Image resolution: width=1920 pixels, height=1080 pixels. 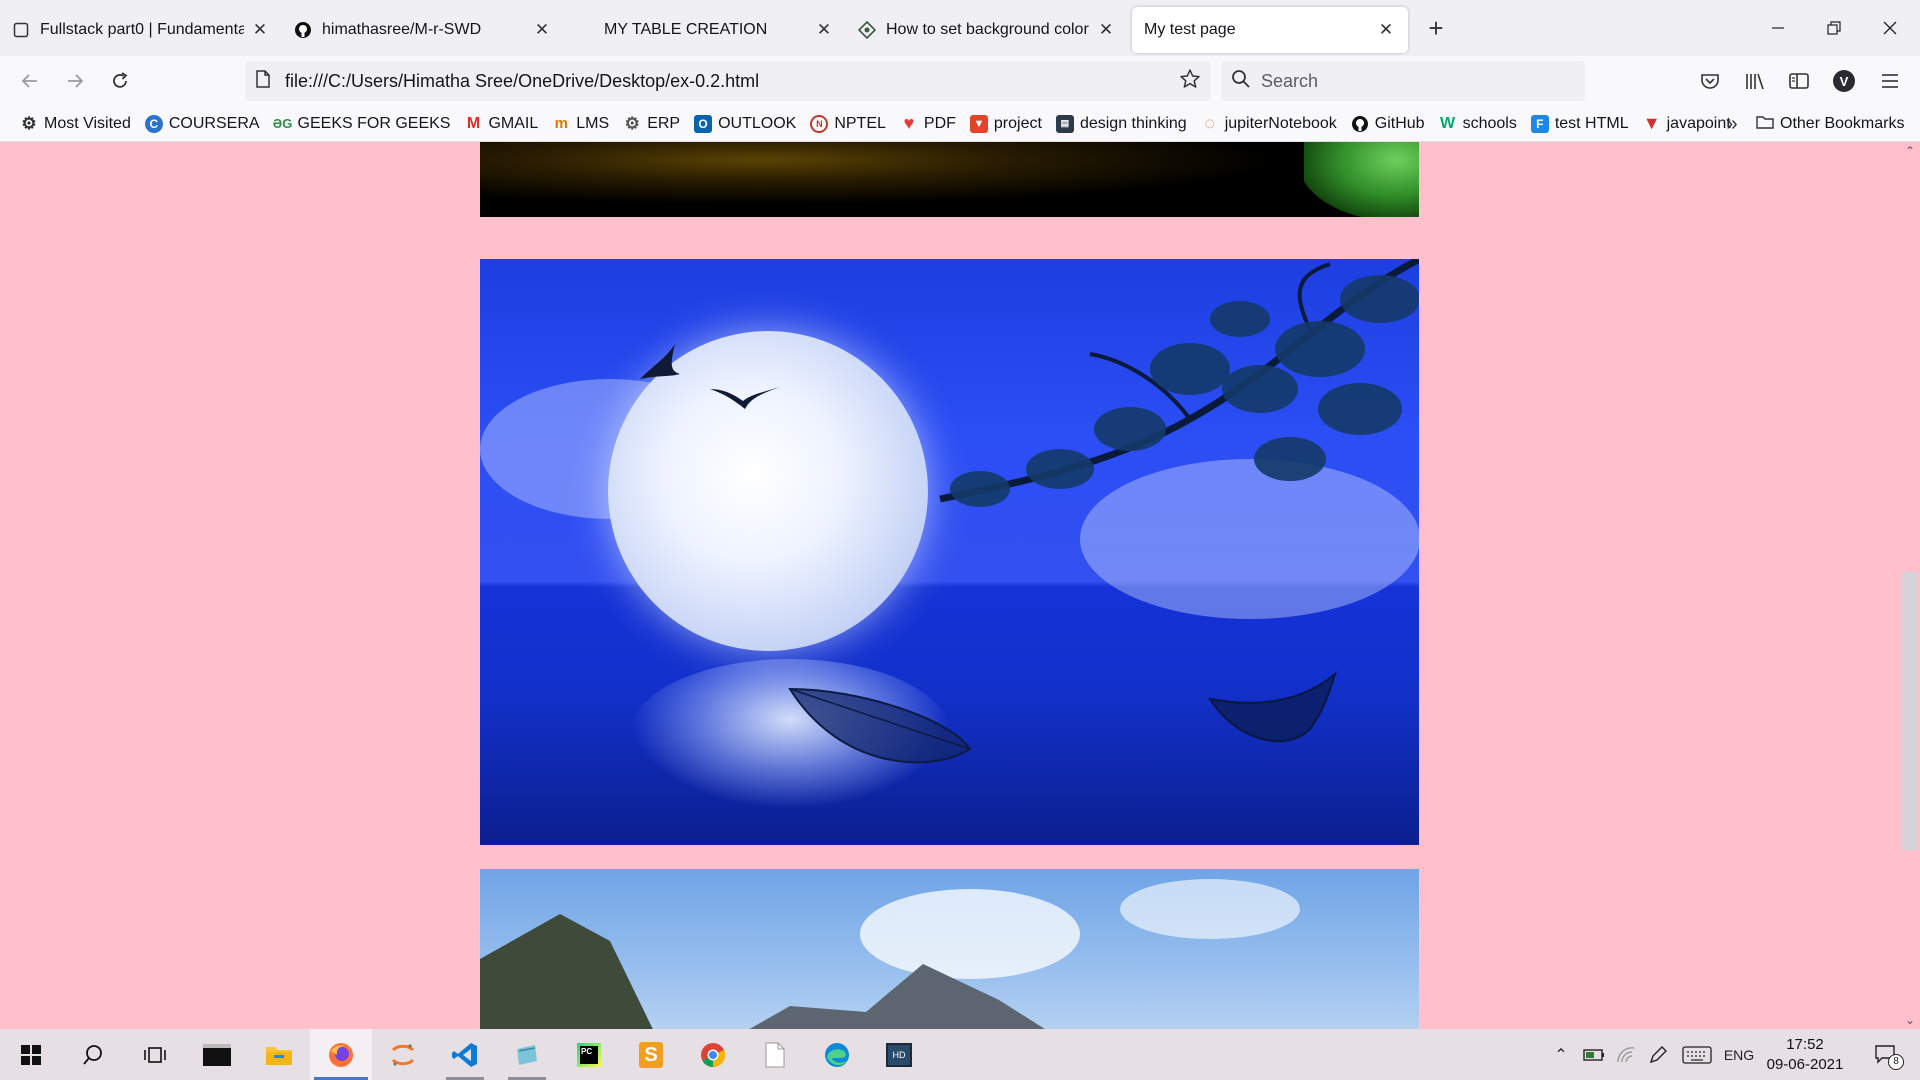 What do you see at coordinates (1064, 123) in the screenshot?
I see `book-icon: ▤` at bounding box center [1064, 123].